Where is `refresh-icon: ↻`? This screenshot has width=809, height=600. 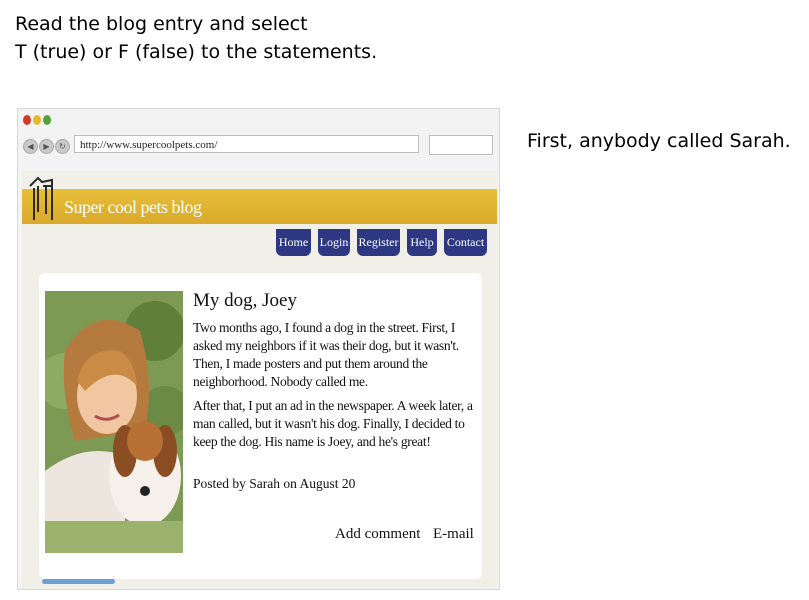
refresh-icon: ↻ is located at coordinates (62, 146).